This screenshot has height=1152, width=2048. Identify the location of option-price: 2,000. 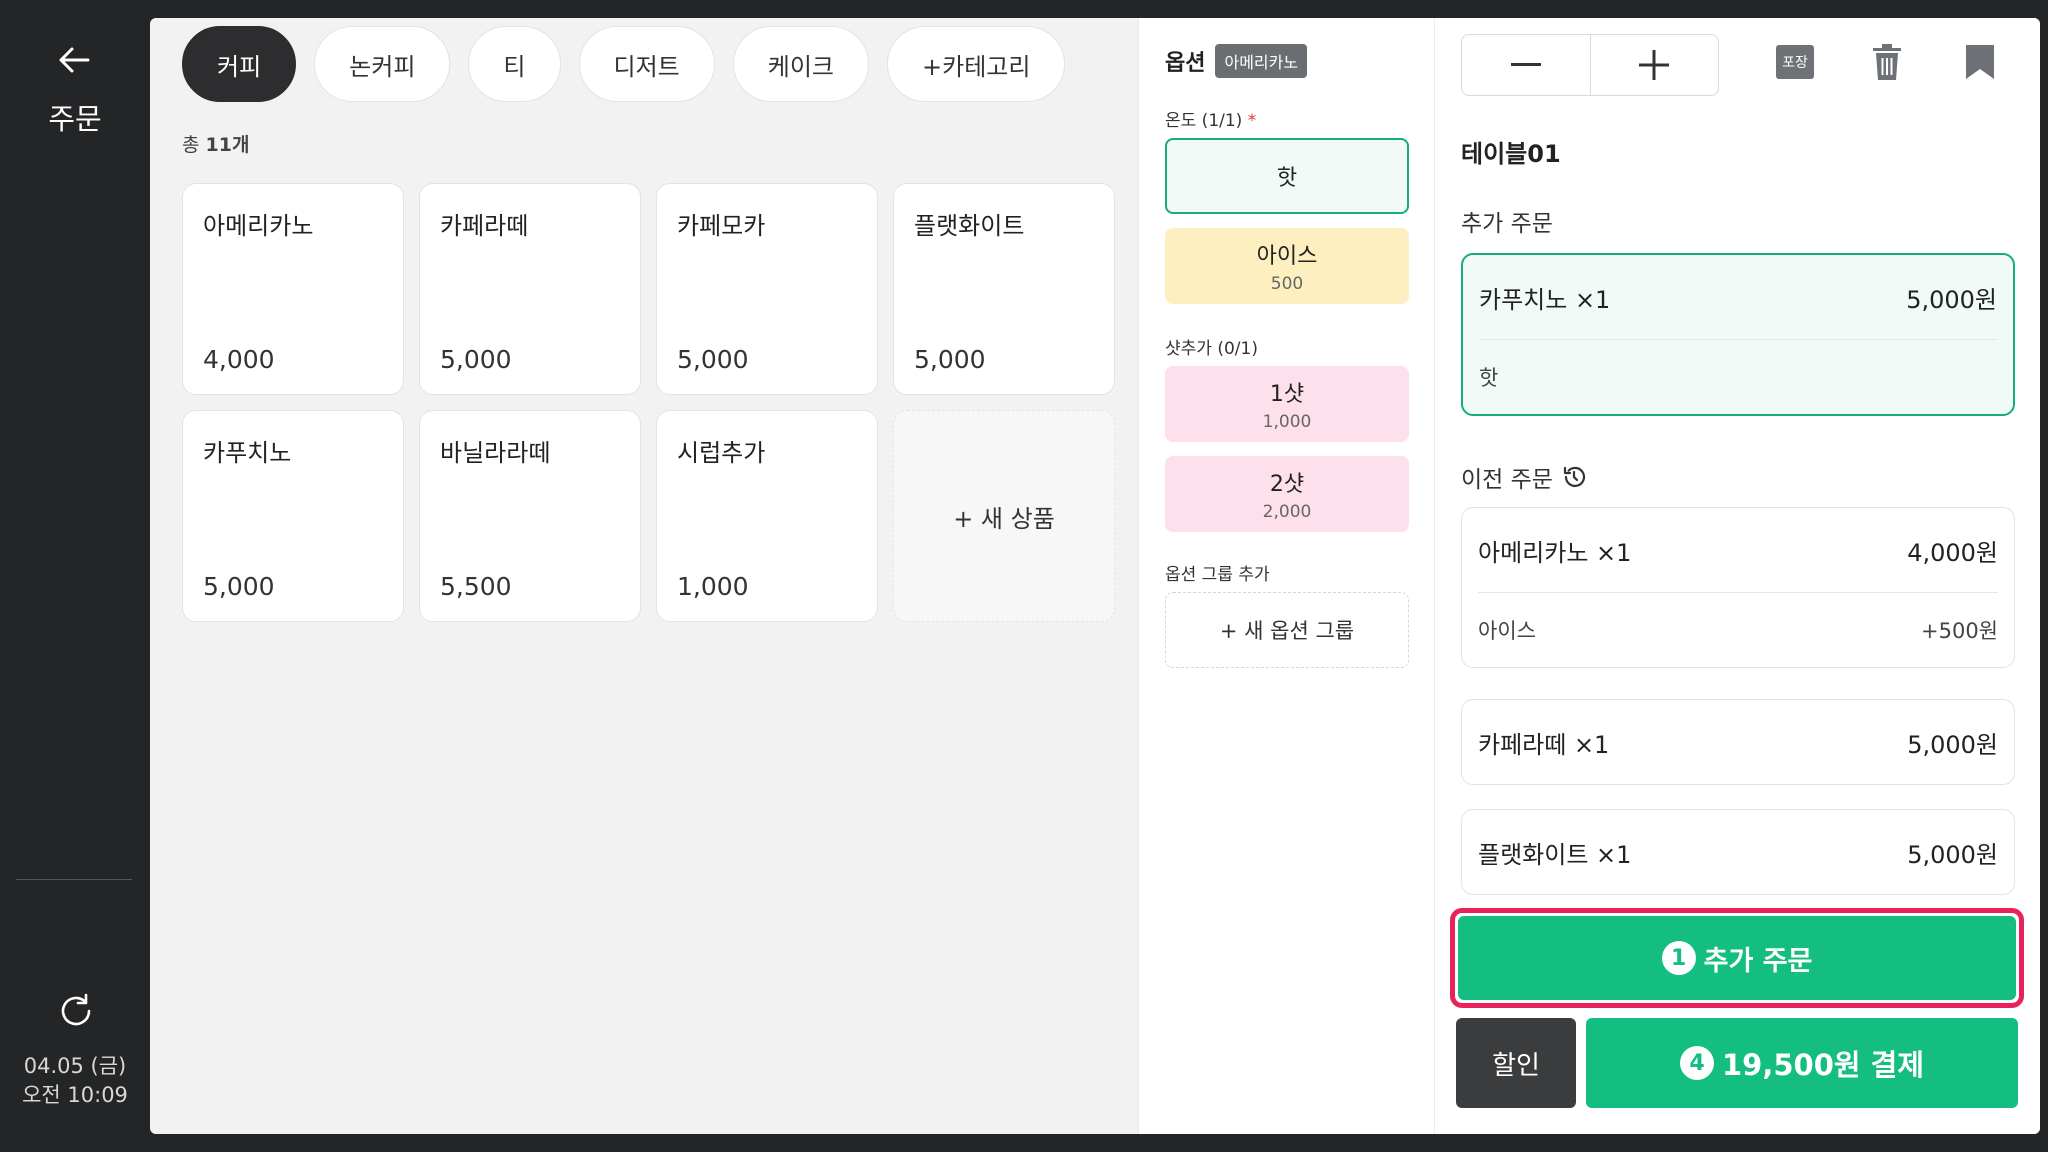
(1287, 512).